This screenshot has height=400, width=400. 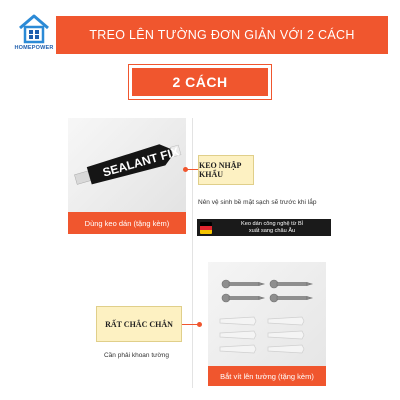 What do you see at coordinates (199, 324) in the screenshot?
I see `screw-pointer-dot` at bounding box center [199, 324].